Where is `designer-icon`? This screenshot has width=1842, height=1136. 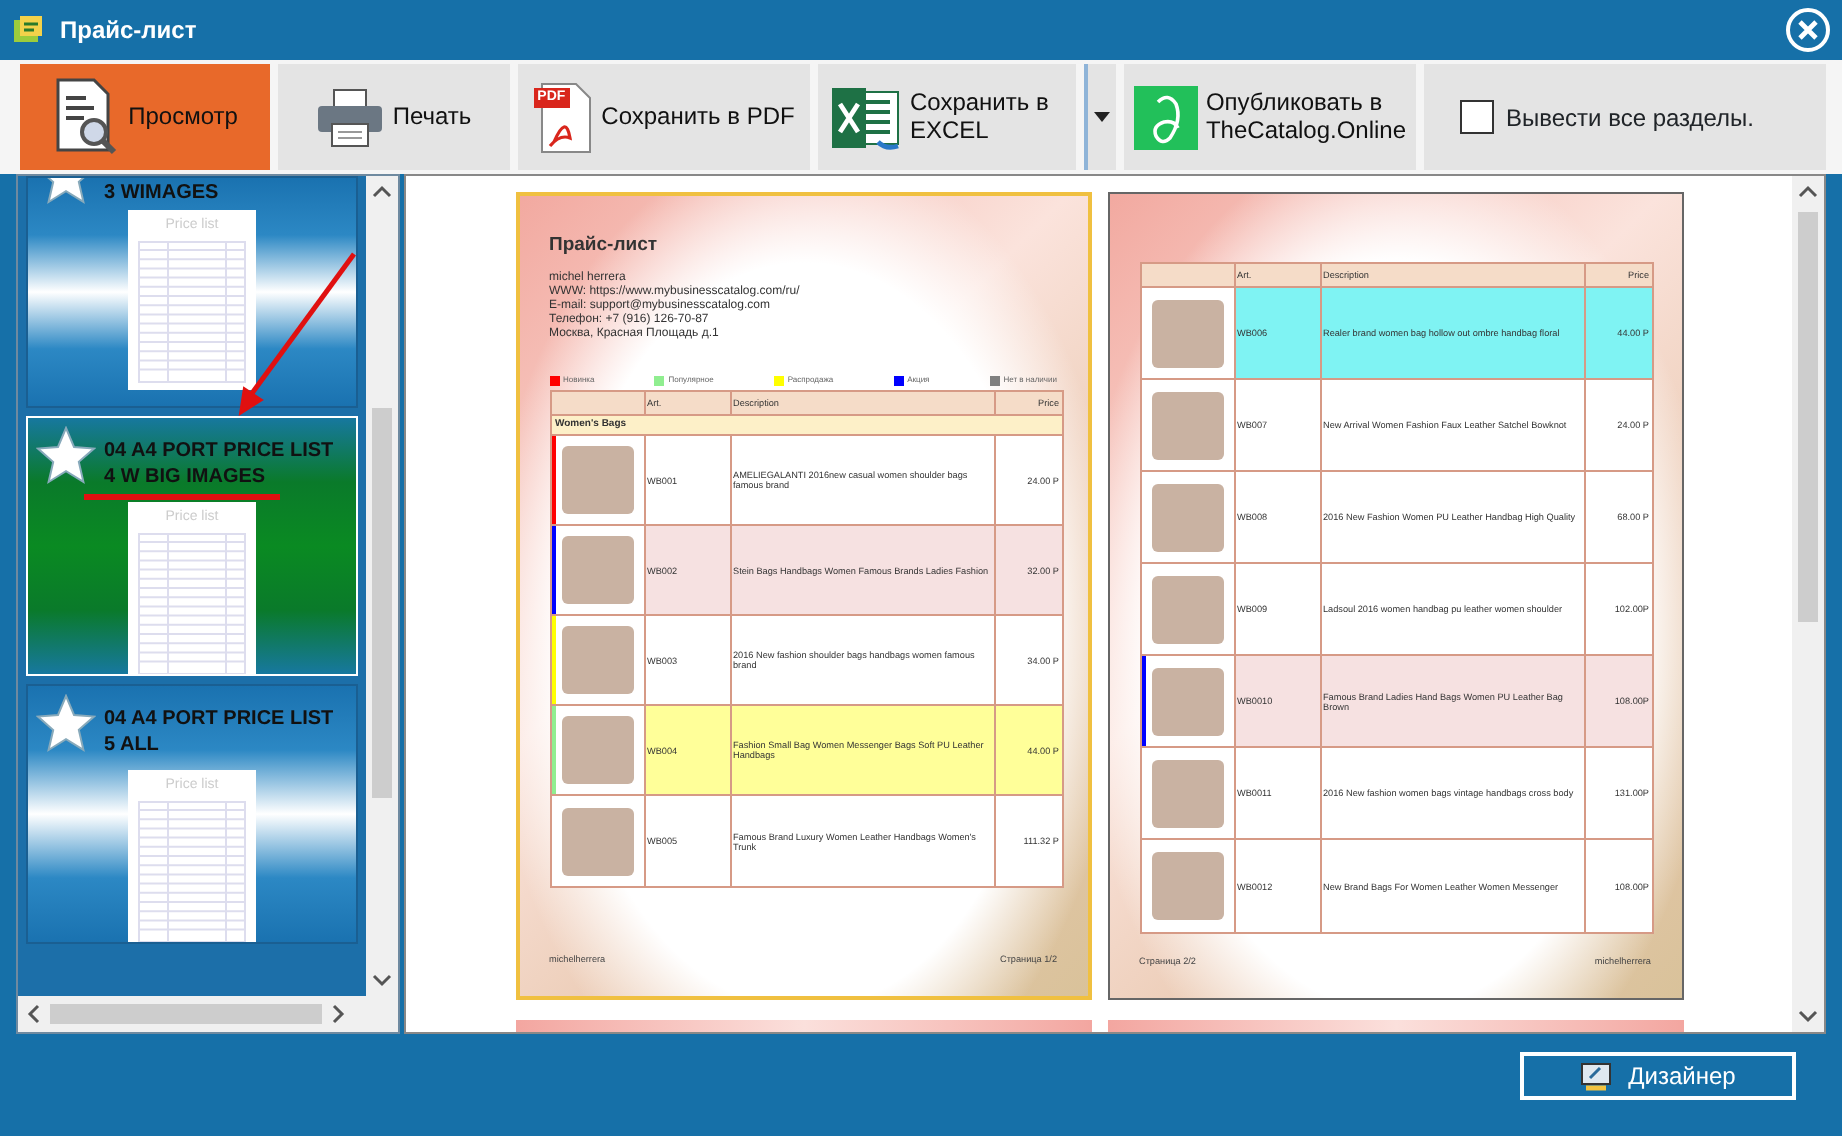
designer-icon is located at coordinates (1596, 1076).